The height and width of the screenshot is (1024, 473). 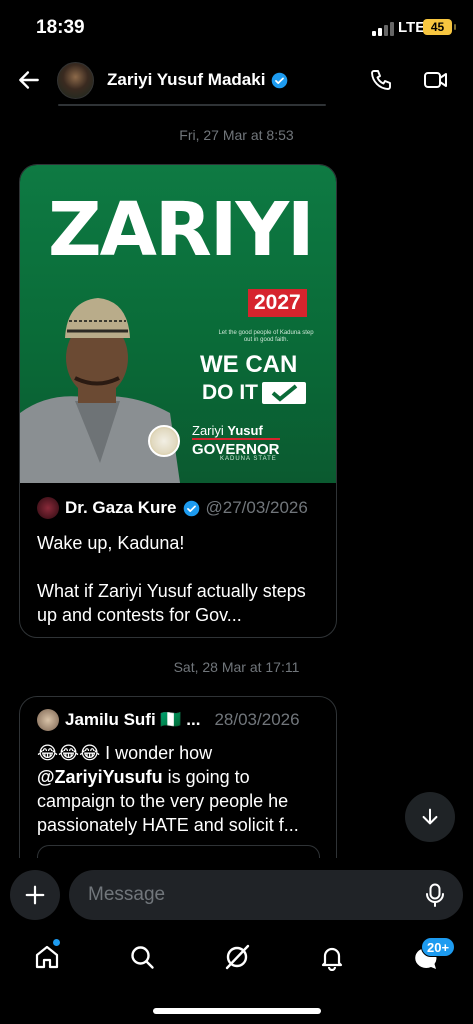 What do you see at coordinates (142, 957) in the screenshot?
I see `search-icon` at bounding box center [142, 957].